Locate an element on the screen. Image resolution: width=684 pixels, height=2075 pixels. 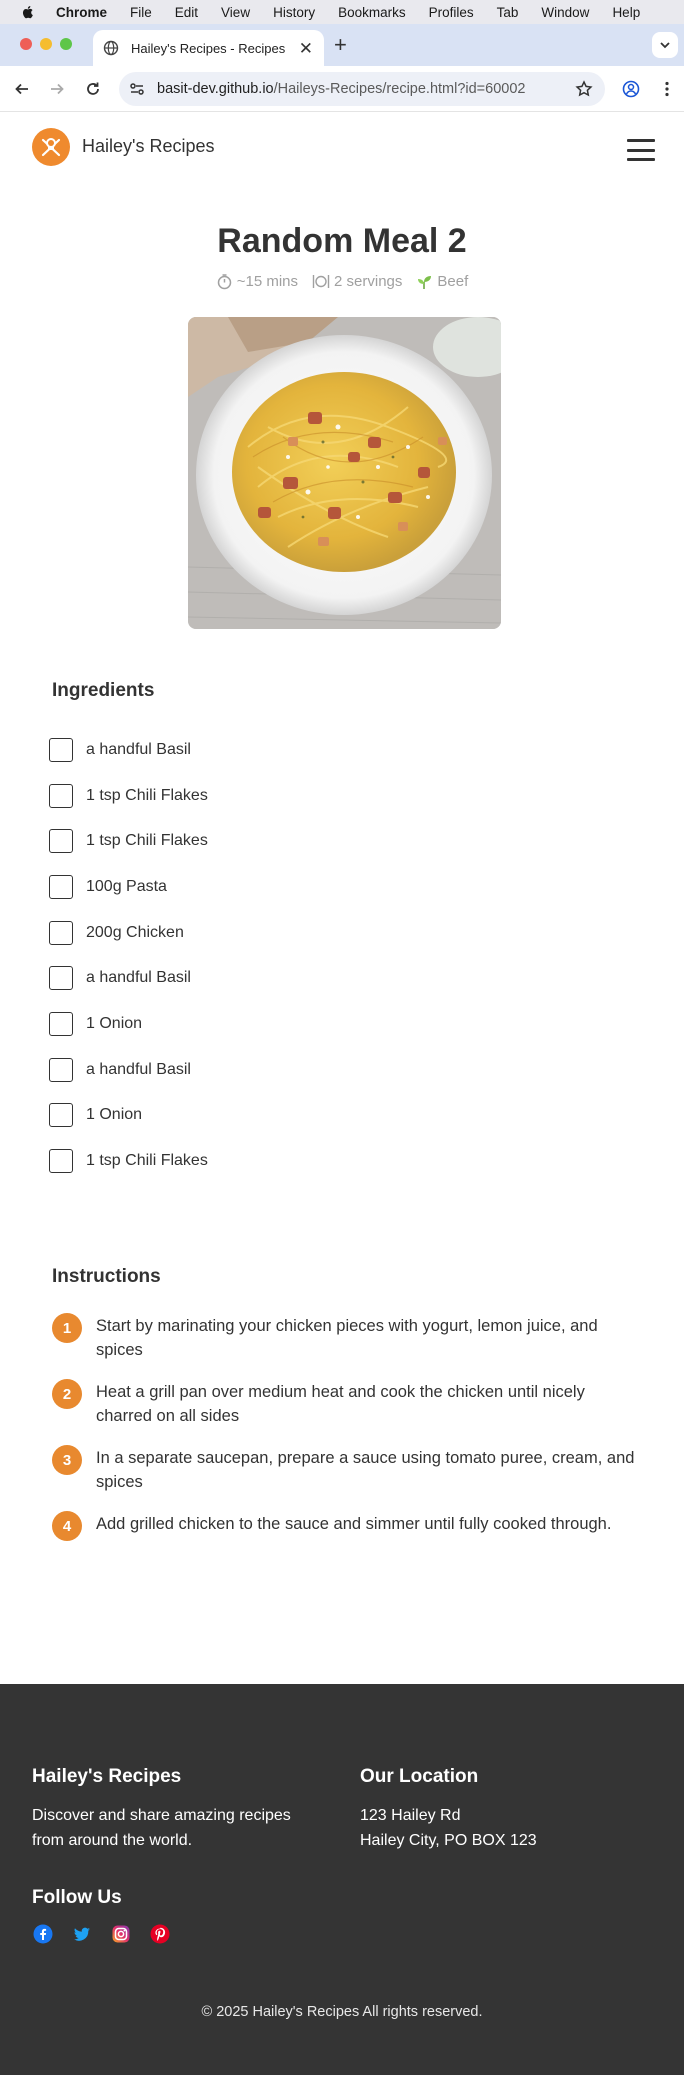
tab-close-icon: ✕ is located at coordinates (306, 49).